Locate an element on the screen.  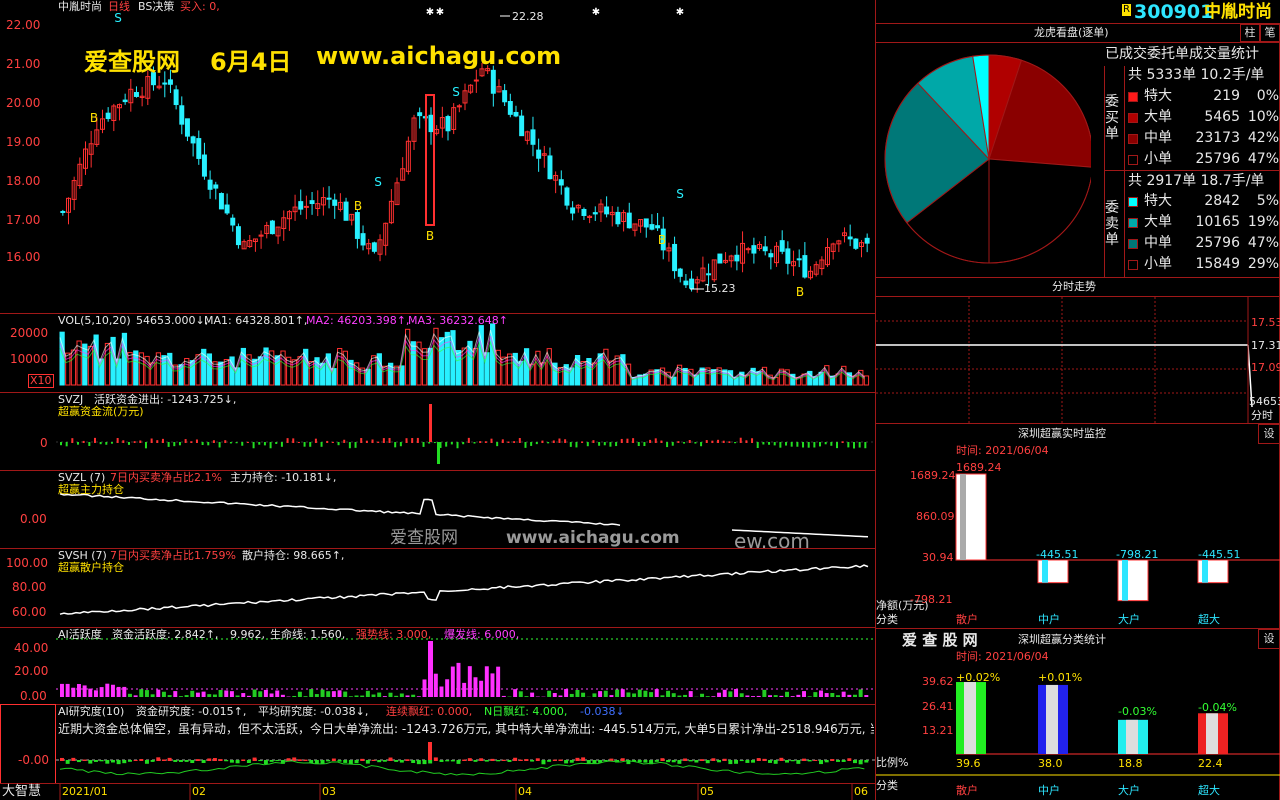
ai-active-life: 生命线: 1.560, is located at coordinates (308, 634).